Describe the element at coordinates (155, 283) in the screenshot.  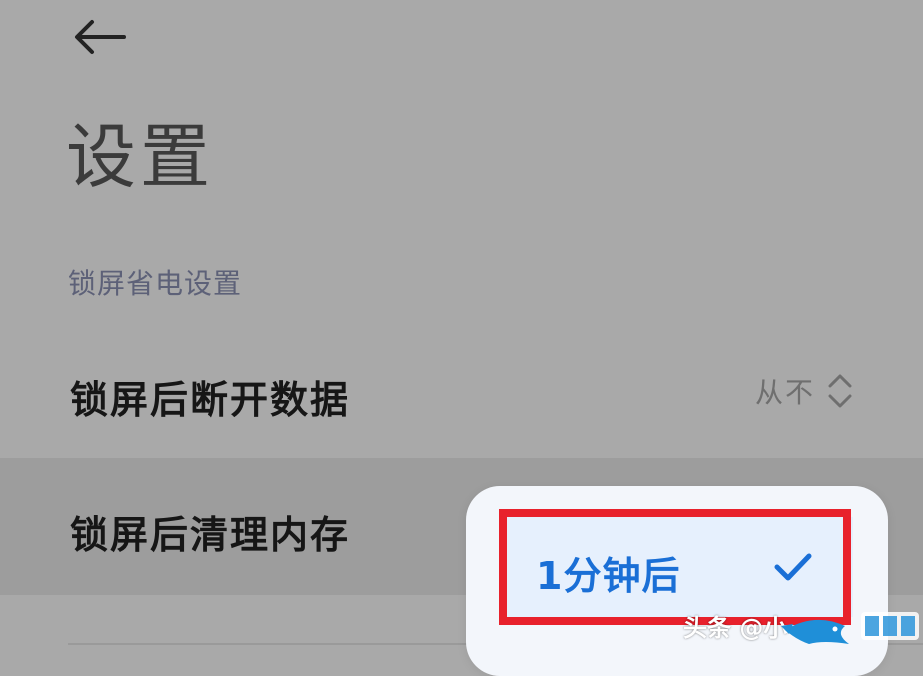
I see `section-label: 锁屏省电设置` at that location.